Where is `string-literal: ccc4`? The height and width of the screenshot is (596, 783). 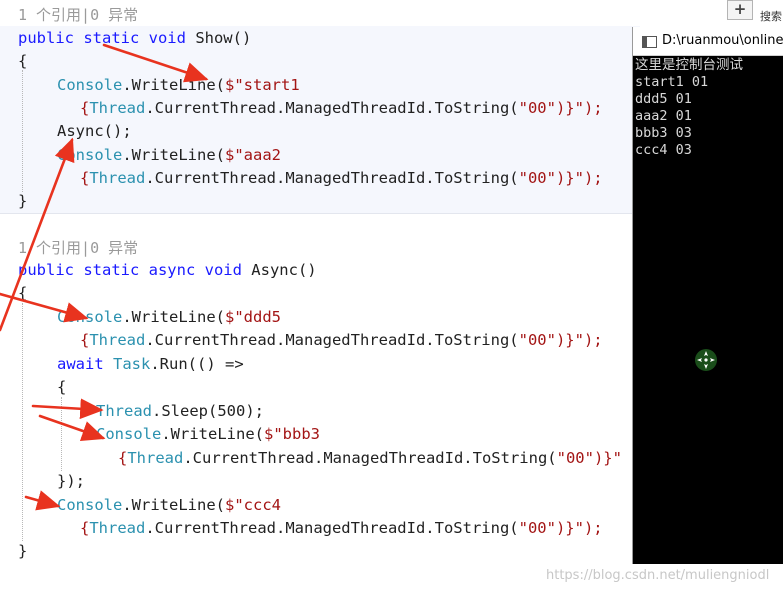
string-literal: ccc4 is located at coordinates (262, 505).